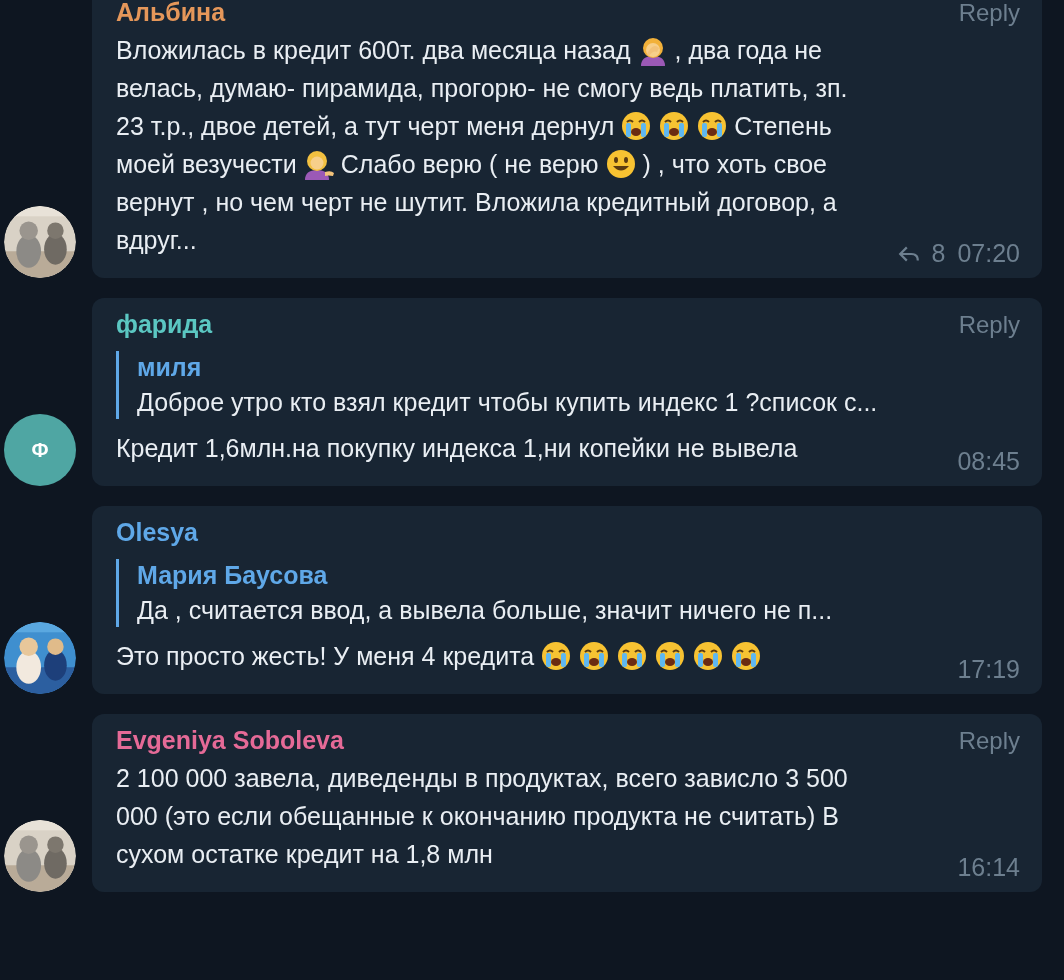 This screenshot has width=1064, height=980. I want to click on message-time: 07:20, so click(988, 253).